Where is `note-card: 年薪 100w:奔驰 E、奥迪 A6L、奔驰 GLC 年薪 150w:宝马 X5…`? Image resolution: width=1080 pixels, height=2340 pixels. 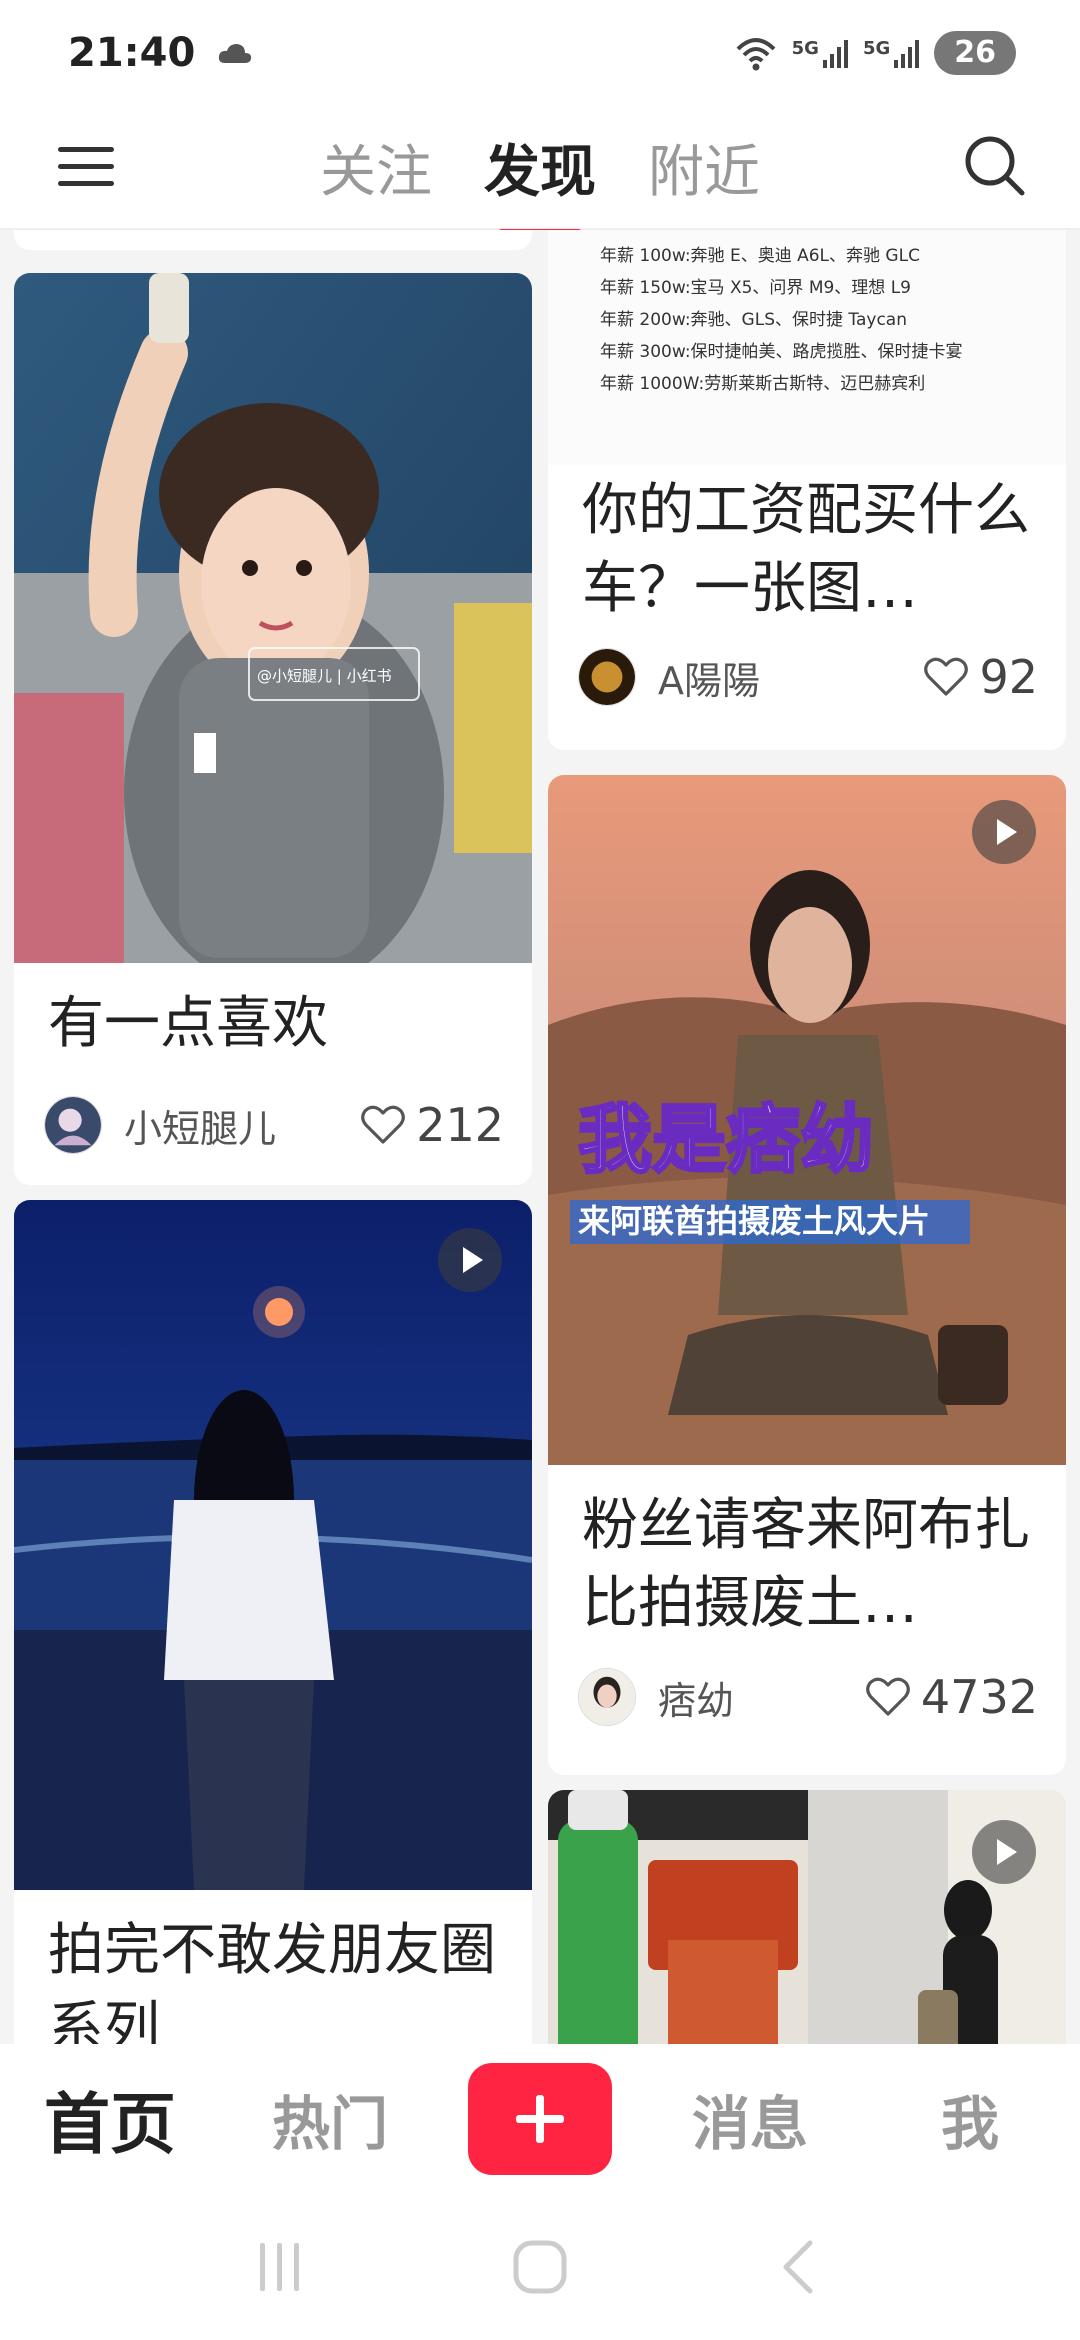 note-card: 年薪 100w:奔驰 E、奥迪 A6L、奔驰 GLC 年薪 150w:宝马 X5… is located at coordinates (807, 490).